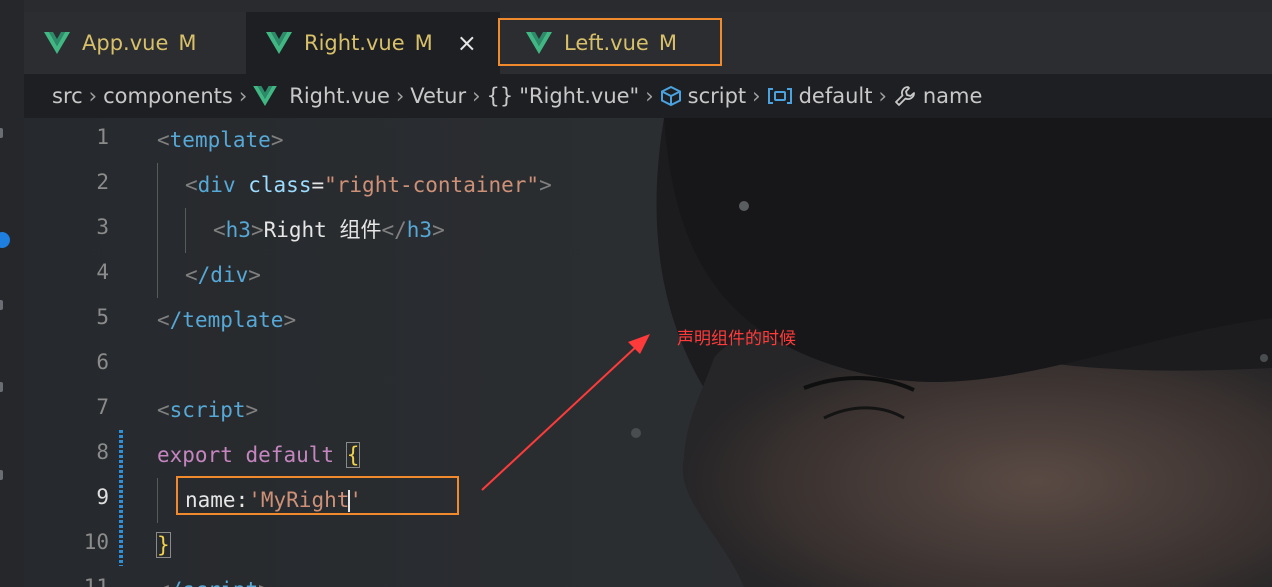 This screenshot has height=587, width=1272. I want to click on code-token: "right-container", so click(432, 185).